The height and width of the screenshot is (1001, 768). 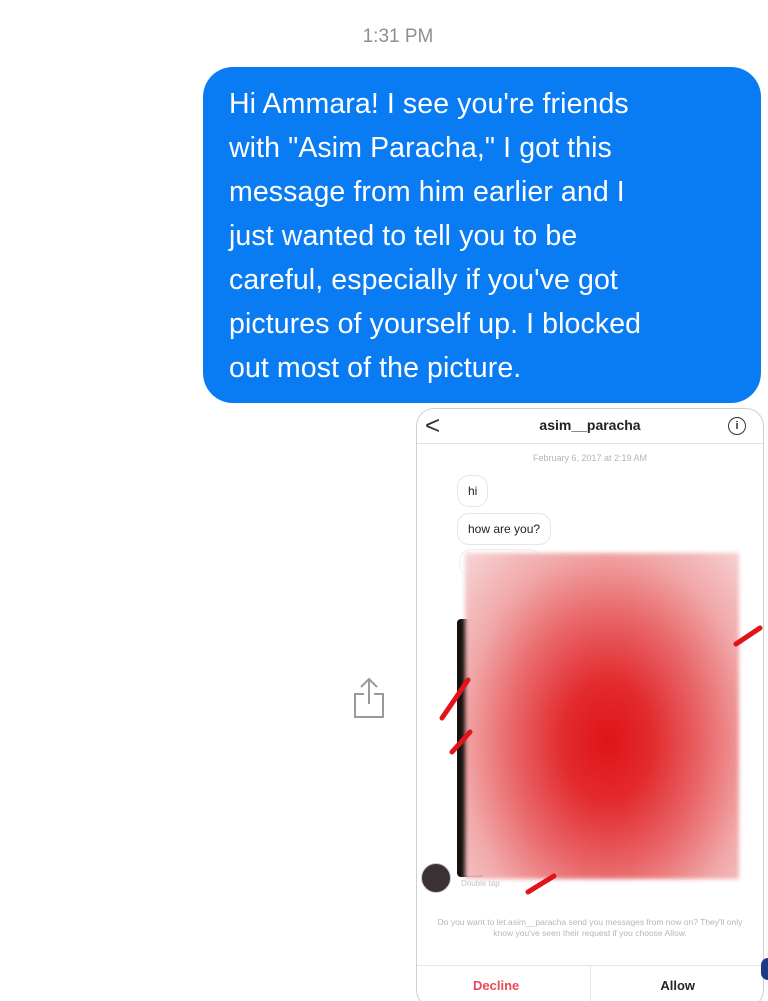 I want to click on button-divider, so click(x=590, y=983).